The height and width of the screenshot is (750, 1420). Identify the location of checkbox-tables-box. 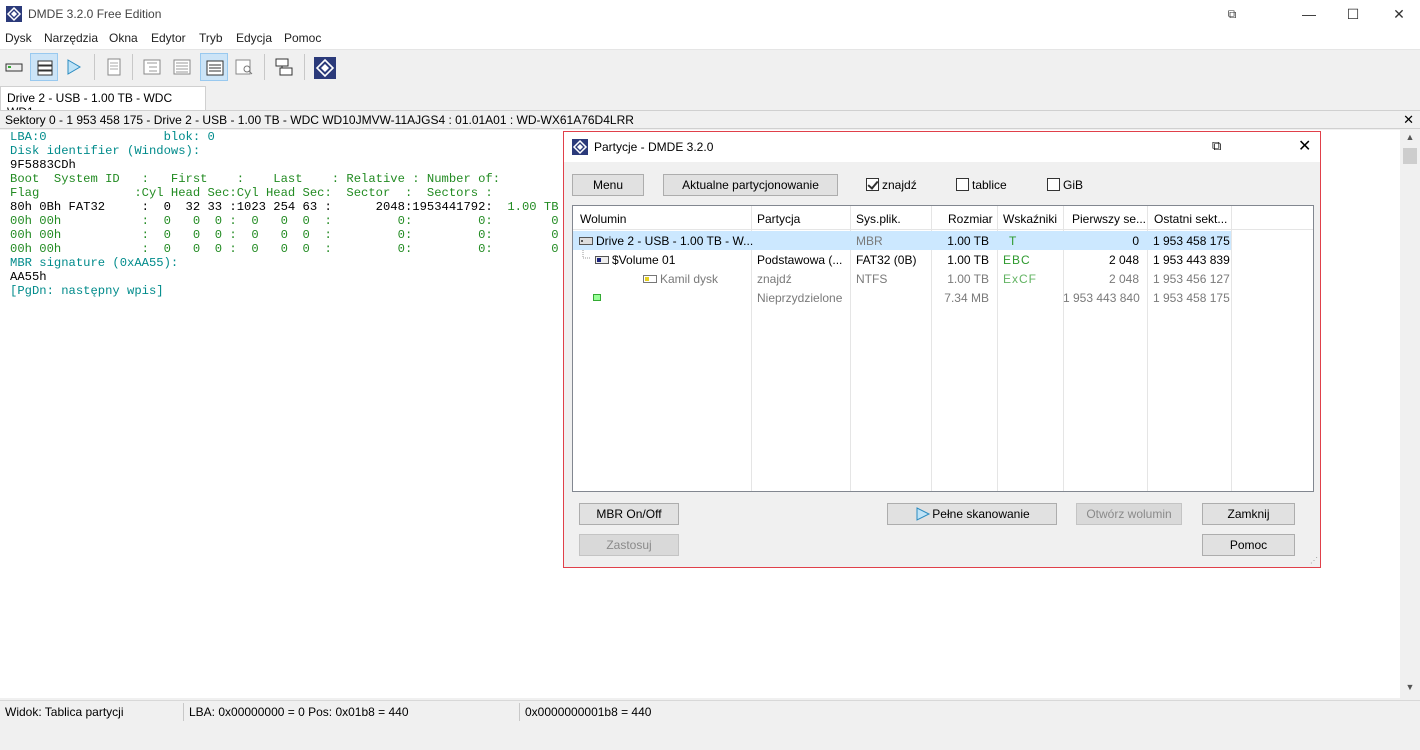
(962, 184).